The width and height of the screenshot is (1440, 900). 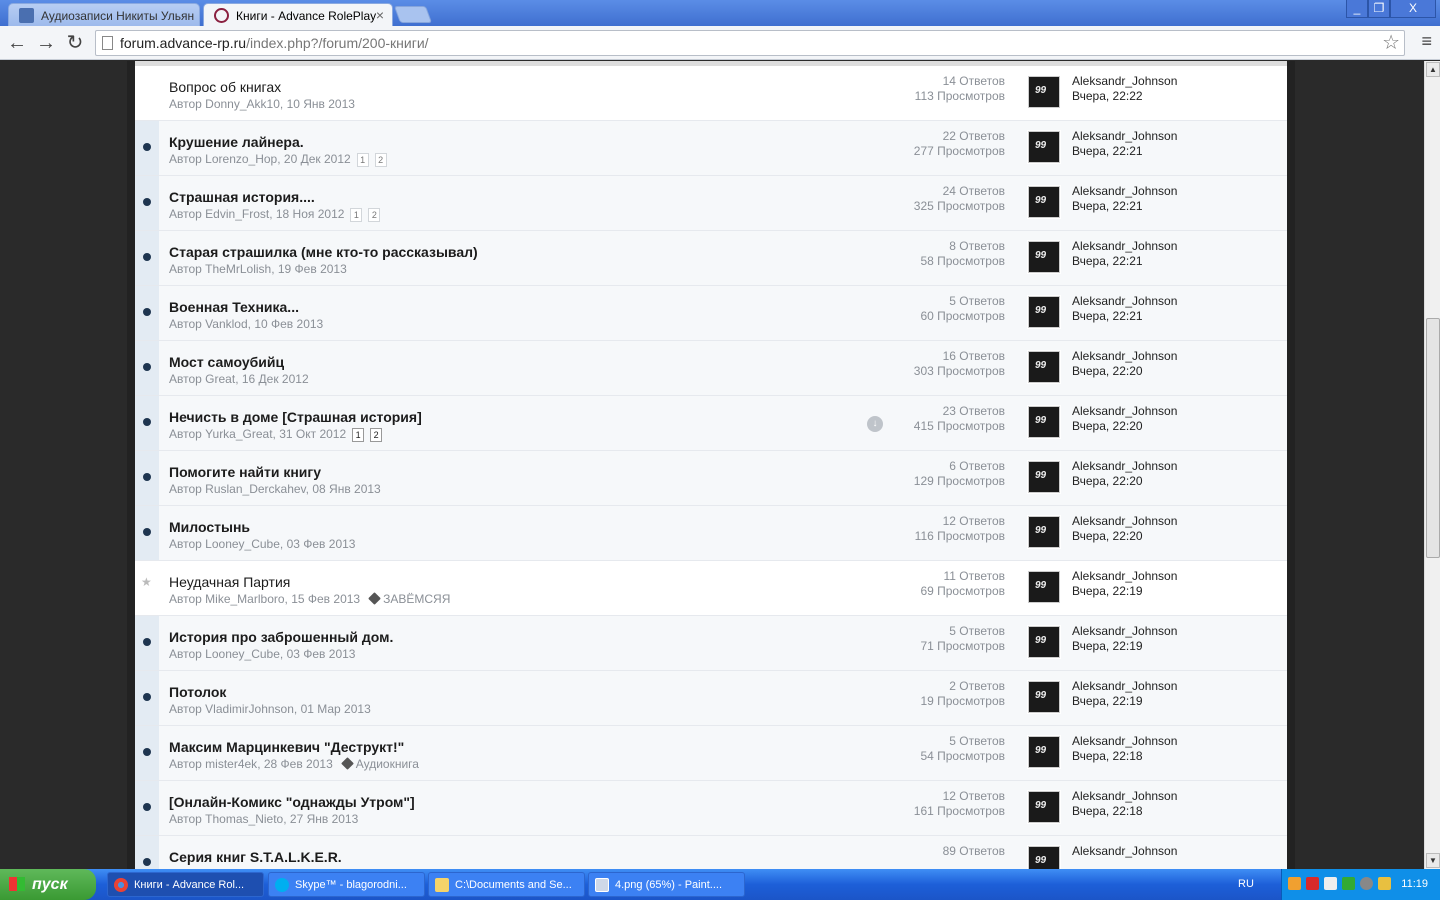 I want to click on author-link: Thomas_Nieto, so click(x=244, y=819).